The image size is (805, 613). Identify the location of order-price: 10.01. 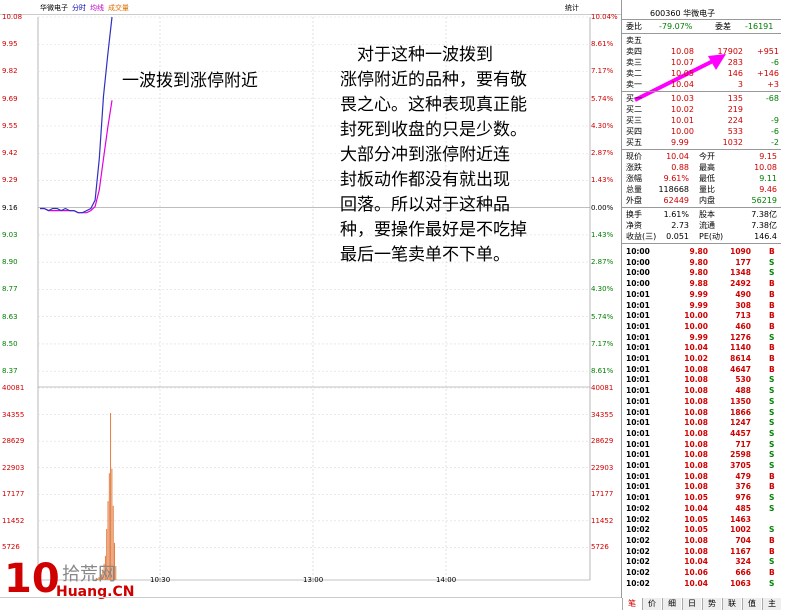
(682, 120).